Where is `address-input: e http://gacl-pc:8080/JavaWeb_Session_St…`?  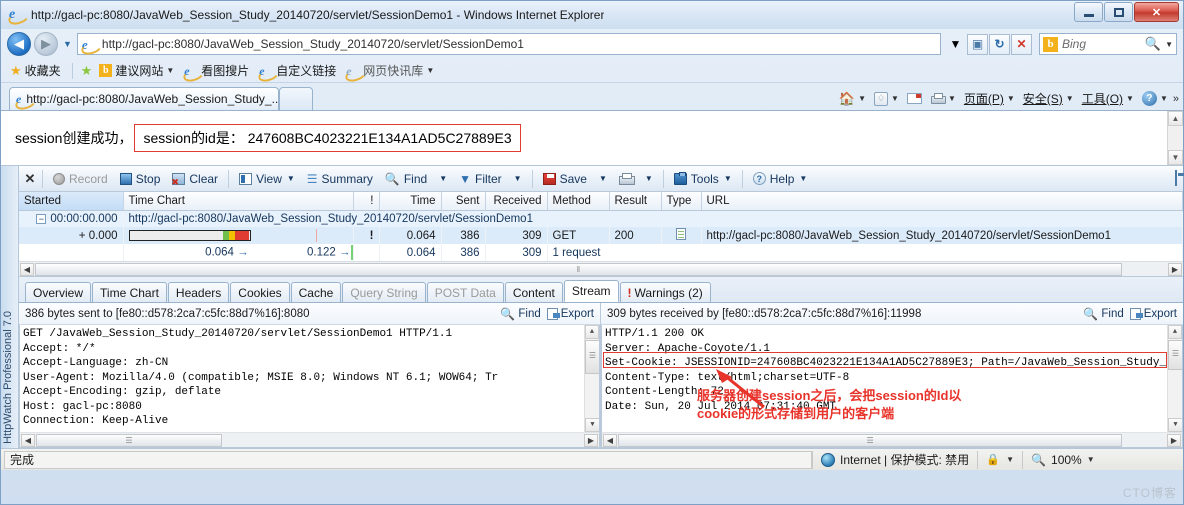
address-input: e http://gacl-pc:8080/JavaWeb_Session_St… is located at coordinates (508, 44).